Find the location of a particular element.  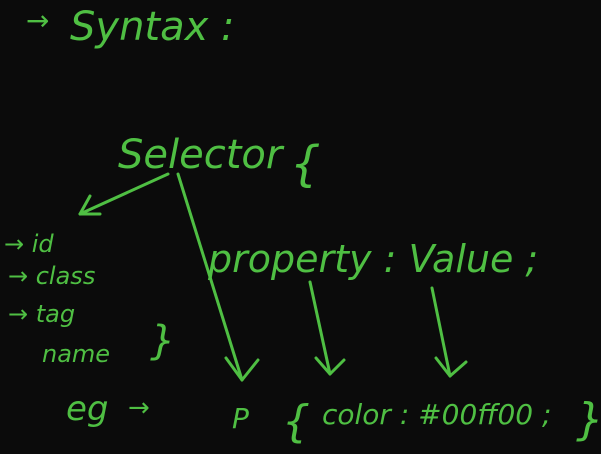

example-open-brace: { is located at coordinates (296, 421).